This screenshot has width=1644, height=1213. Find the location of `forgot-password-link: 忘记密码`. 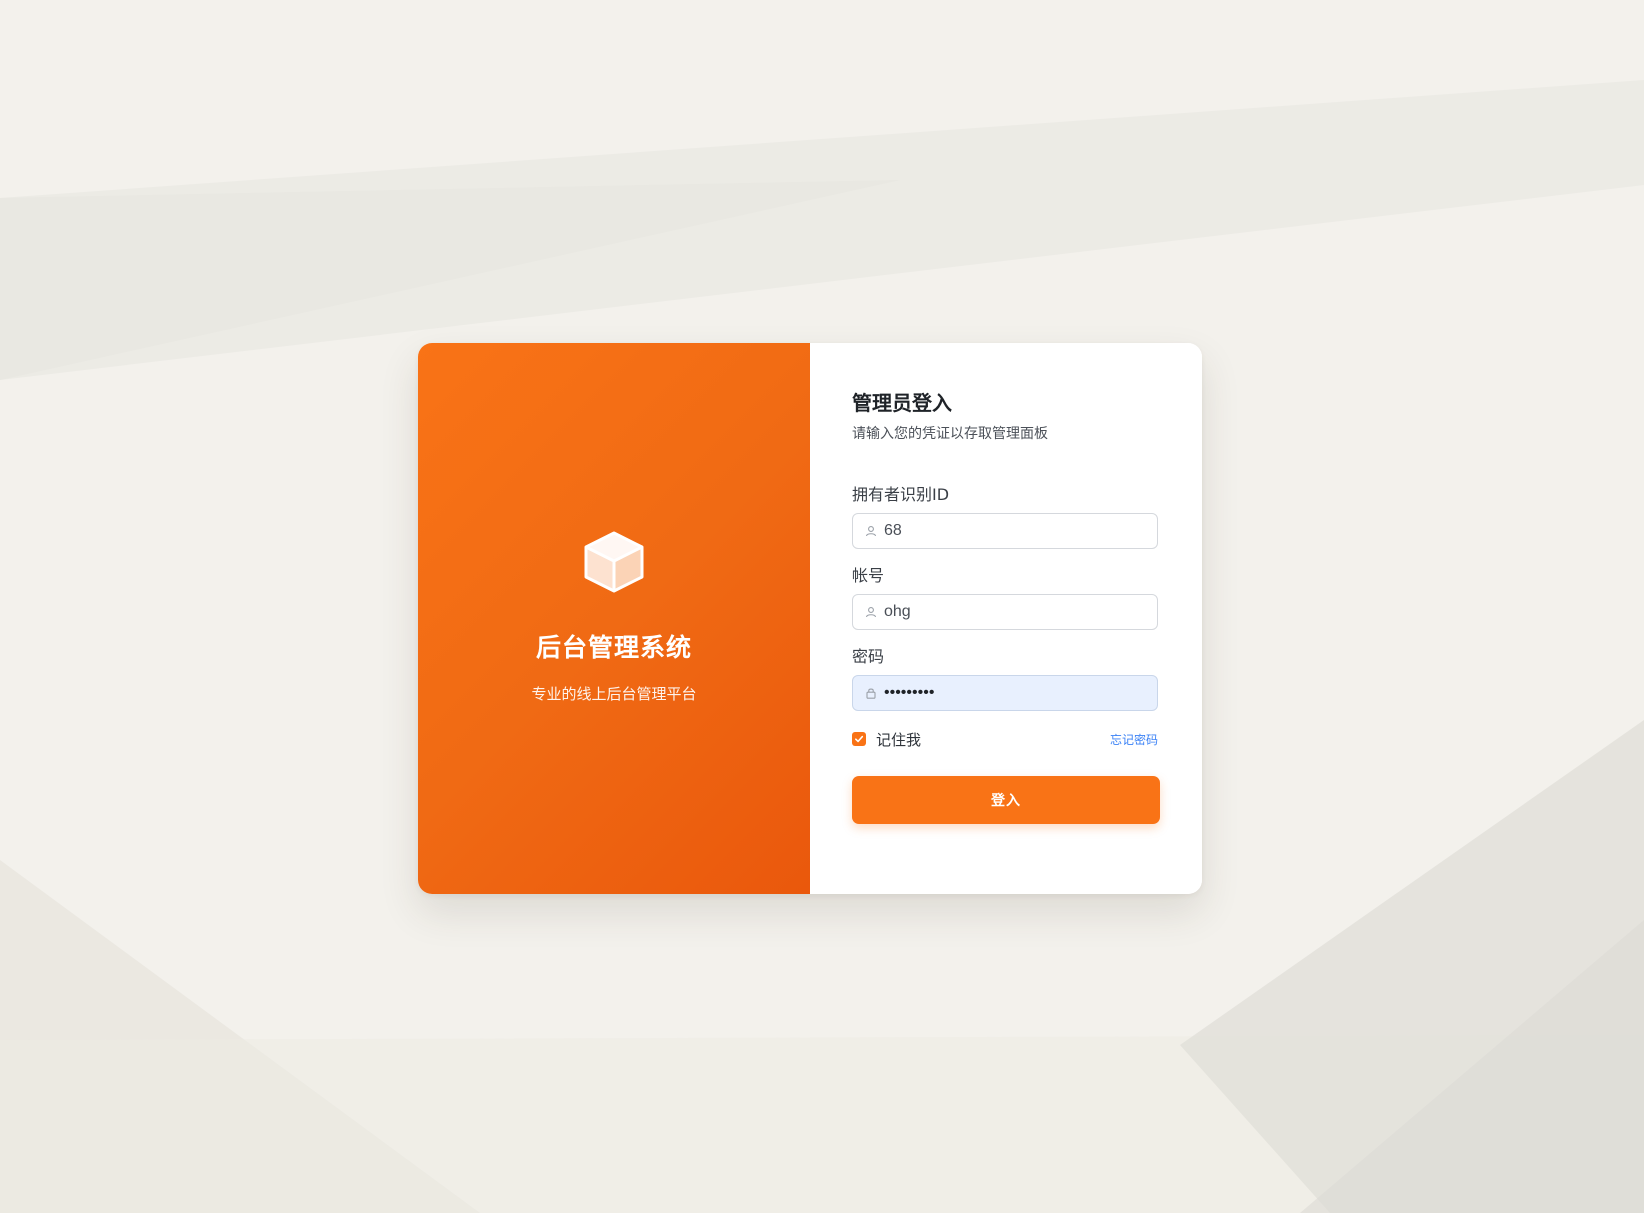

forgot-password-link: 忘记密码 is located at coordinates (1134, 739).